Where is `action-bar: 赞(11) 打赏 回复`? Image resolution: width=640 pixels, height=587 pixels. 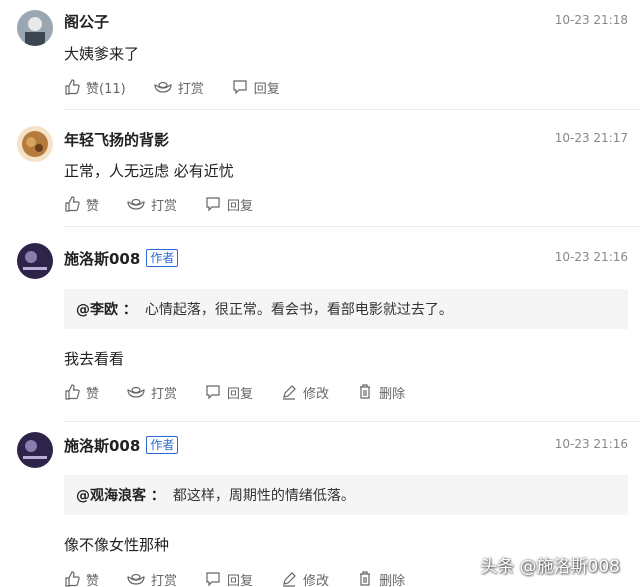 action-bar: 赞(11) 打赏 回复 is located at coordinates (186, 87).